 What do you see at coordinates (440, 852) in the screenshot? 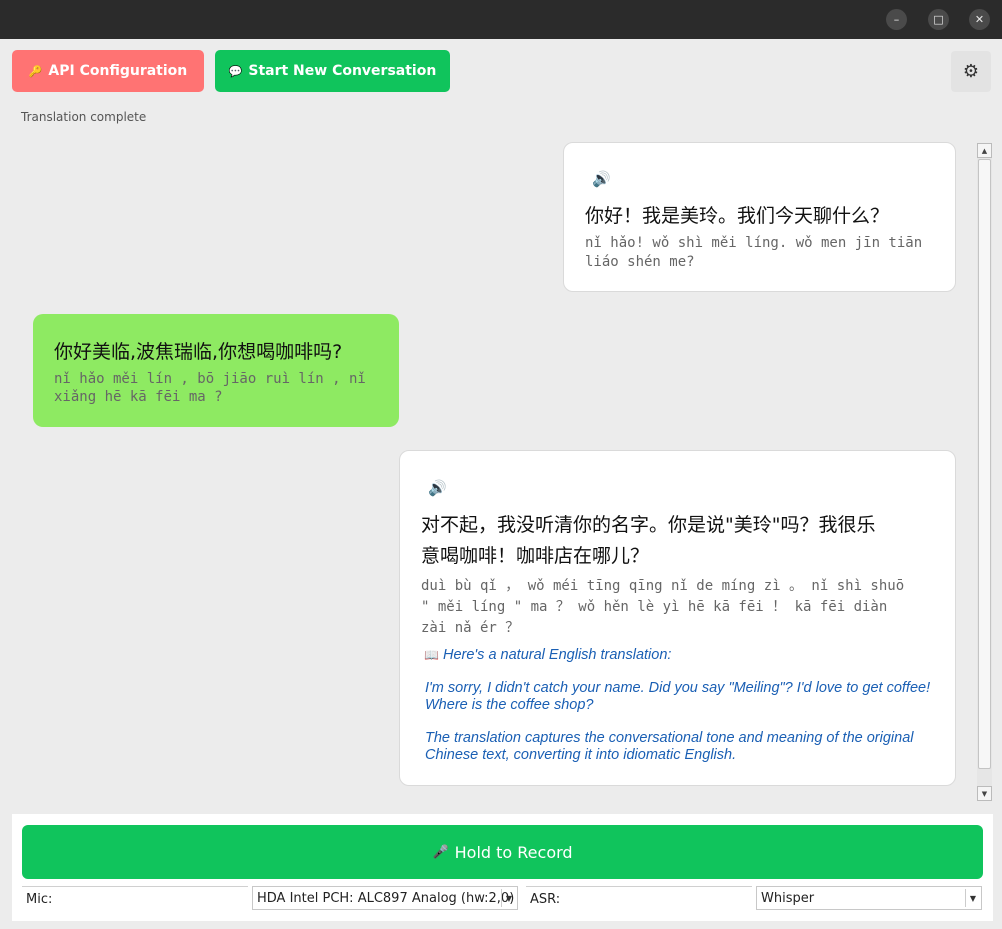
I see `microphone-icon: 🎤` at bounding box center [440, 852].